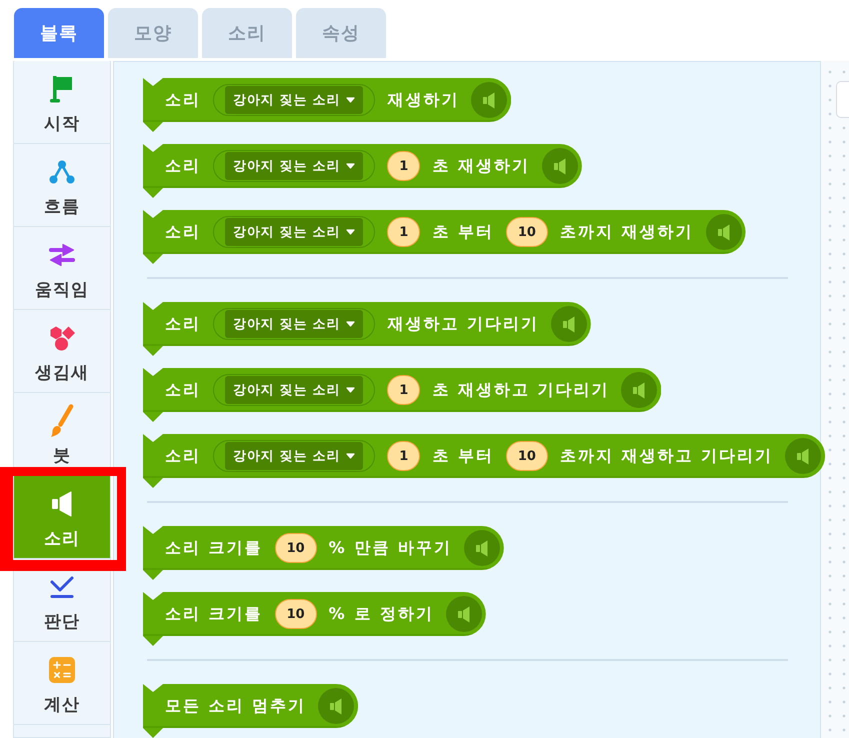  What do you see at coordinates (62, 338) in the screenshot?
I see `shapes-icon` at bounding box center [62, 338].